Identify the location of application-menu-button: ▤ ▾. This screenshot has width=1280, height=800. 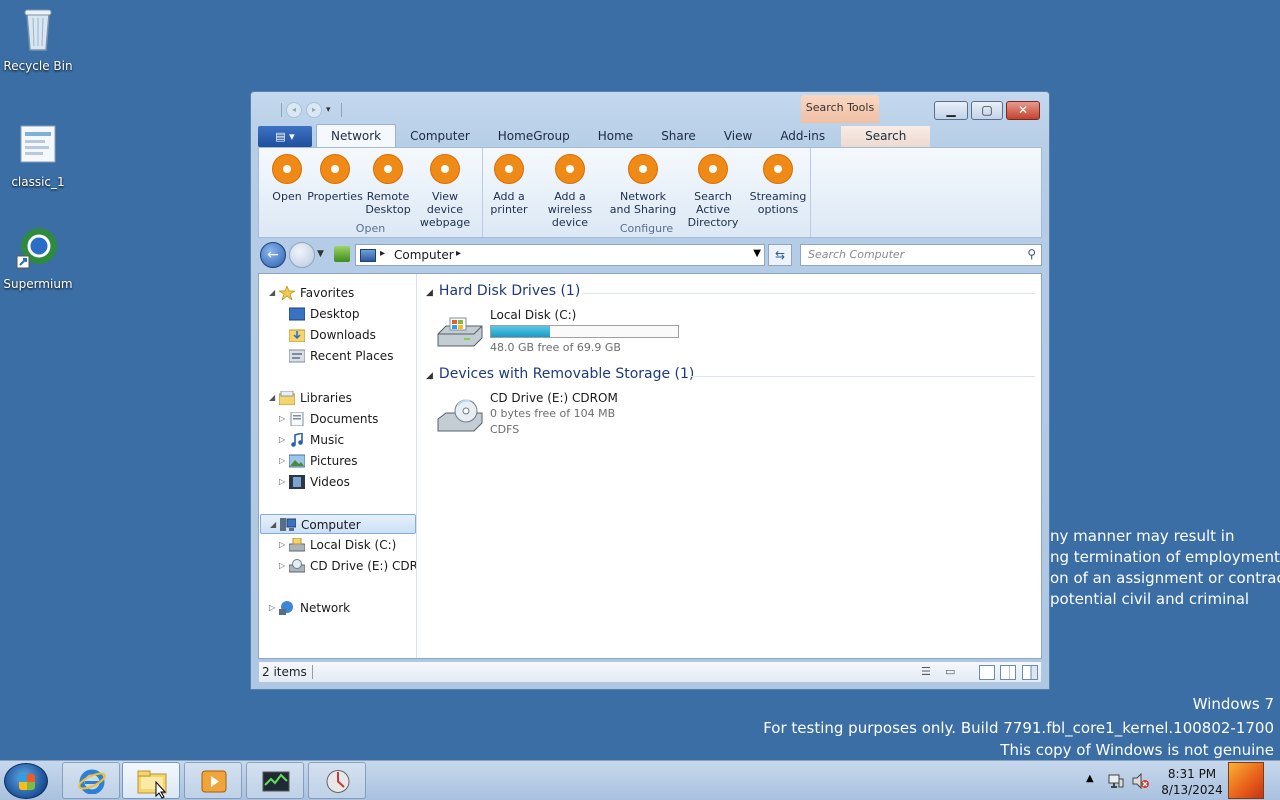
(285, 136).